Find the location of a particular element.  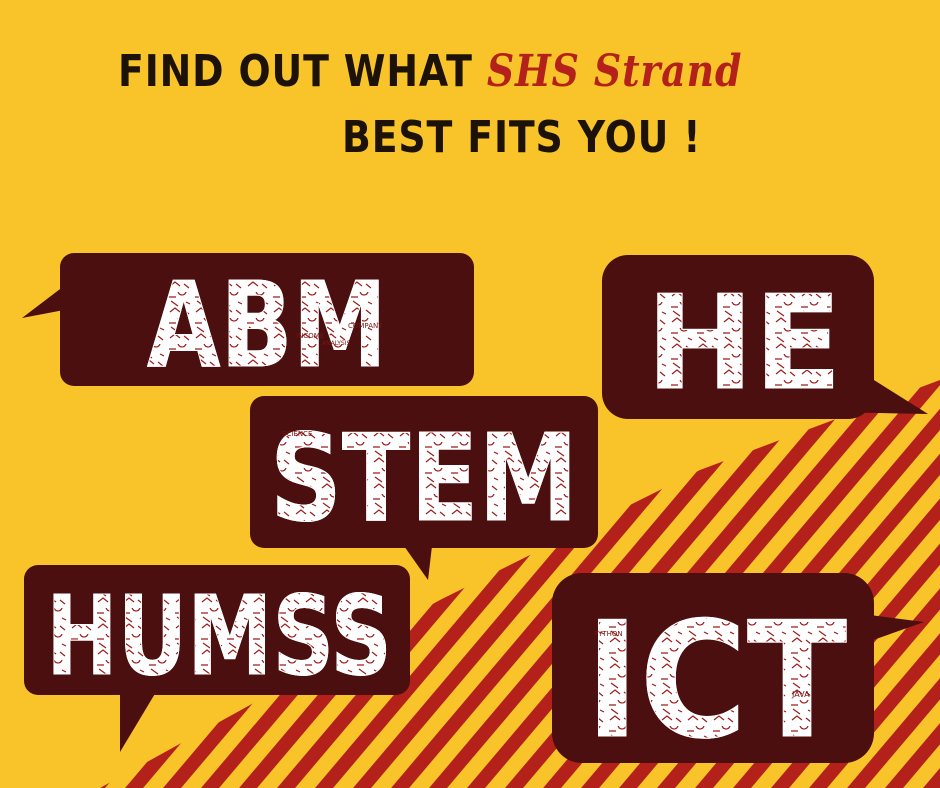

doodle-label-science: SCIENCE is located at coordinates (297, 434).